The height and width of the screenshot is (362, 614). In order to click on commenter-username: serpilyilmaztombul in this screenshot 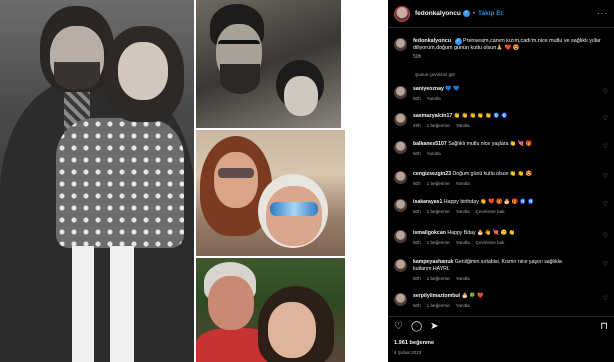, I will do `click(436, 296)`.